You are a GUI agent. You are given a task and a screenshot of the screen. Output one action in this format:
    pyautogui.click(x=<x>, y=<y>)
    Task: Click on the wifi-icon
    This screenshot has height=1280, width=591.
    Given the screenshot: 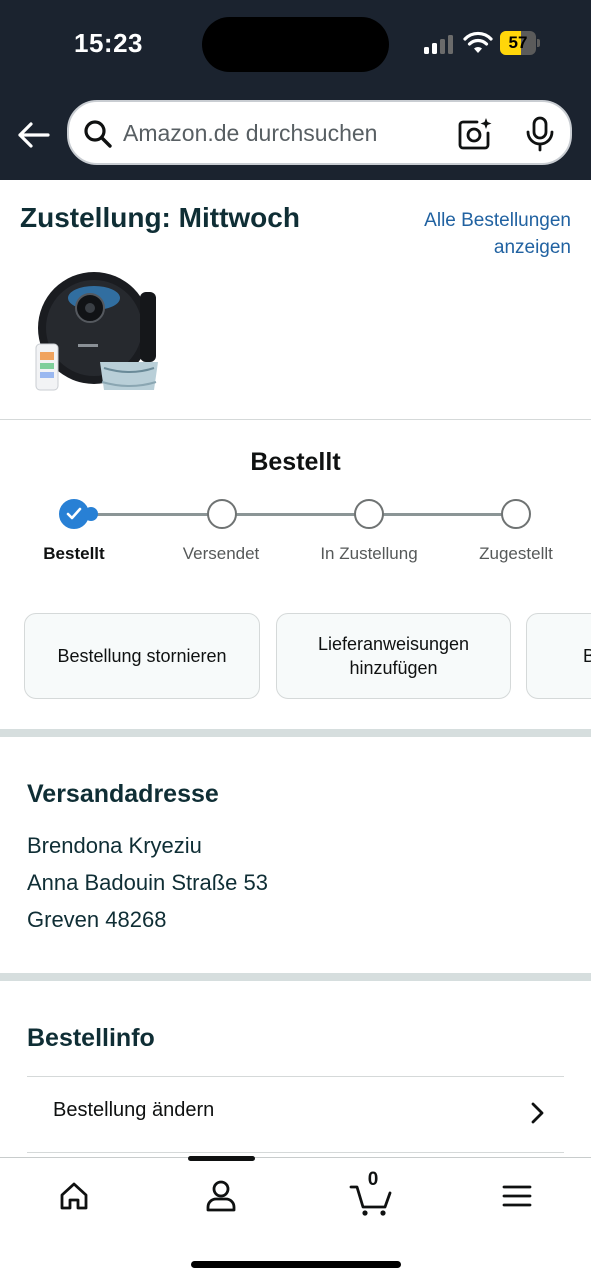 What is the action you would take?
    pyautogui.click(x=478, y=42)
    